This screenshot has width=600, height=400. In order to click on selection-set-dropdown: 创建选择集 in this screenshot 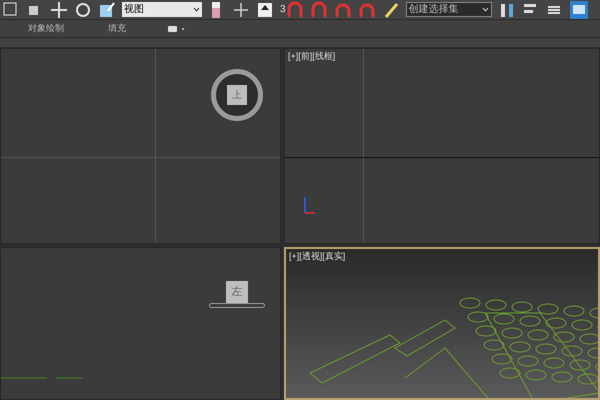, I will do `click(449, 9)`.